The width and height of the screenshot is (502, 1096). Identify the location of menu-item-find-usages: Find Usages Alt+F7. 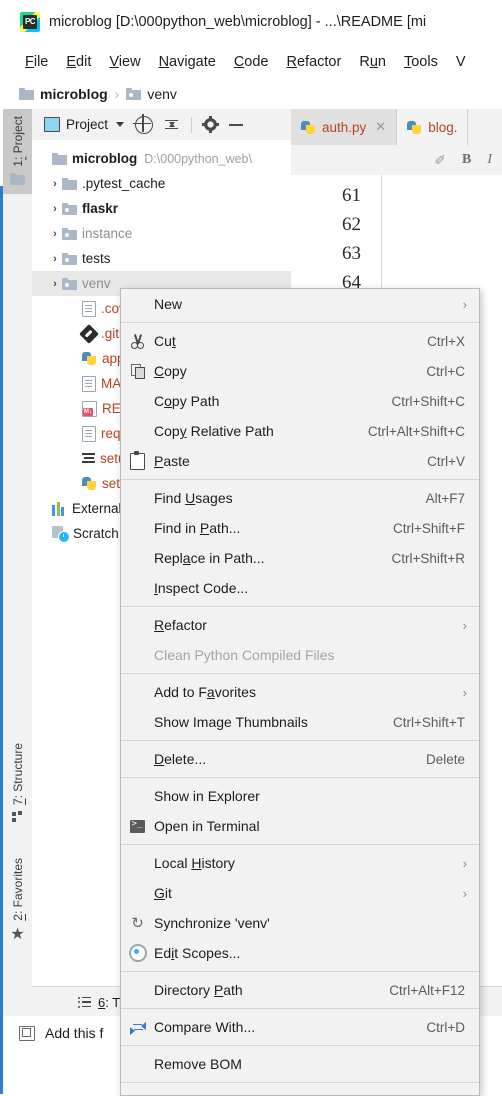
(300, 498).